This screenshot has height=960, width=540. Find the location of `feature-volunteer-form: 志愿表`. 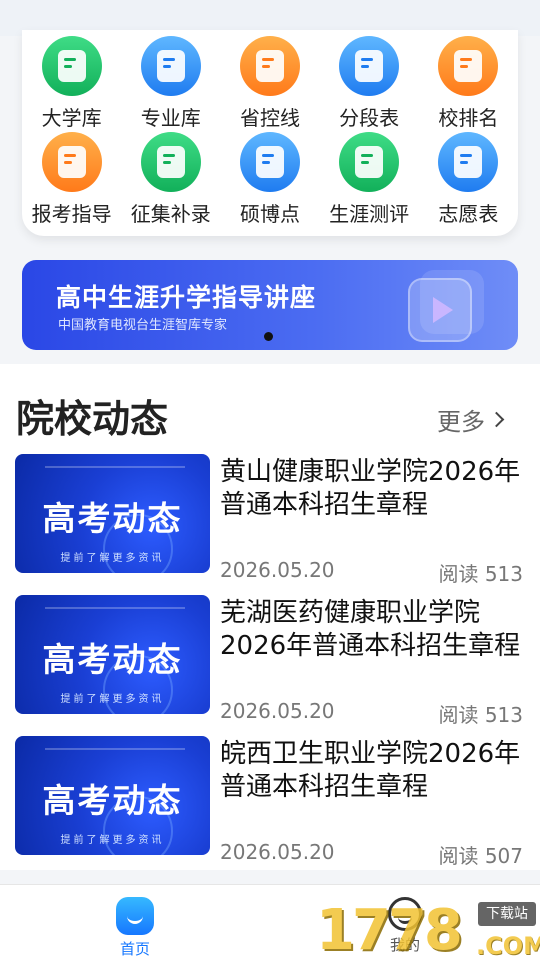

feature-volunteer-form: 志愿表 is located at coordinates (468, 179).